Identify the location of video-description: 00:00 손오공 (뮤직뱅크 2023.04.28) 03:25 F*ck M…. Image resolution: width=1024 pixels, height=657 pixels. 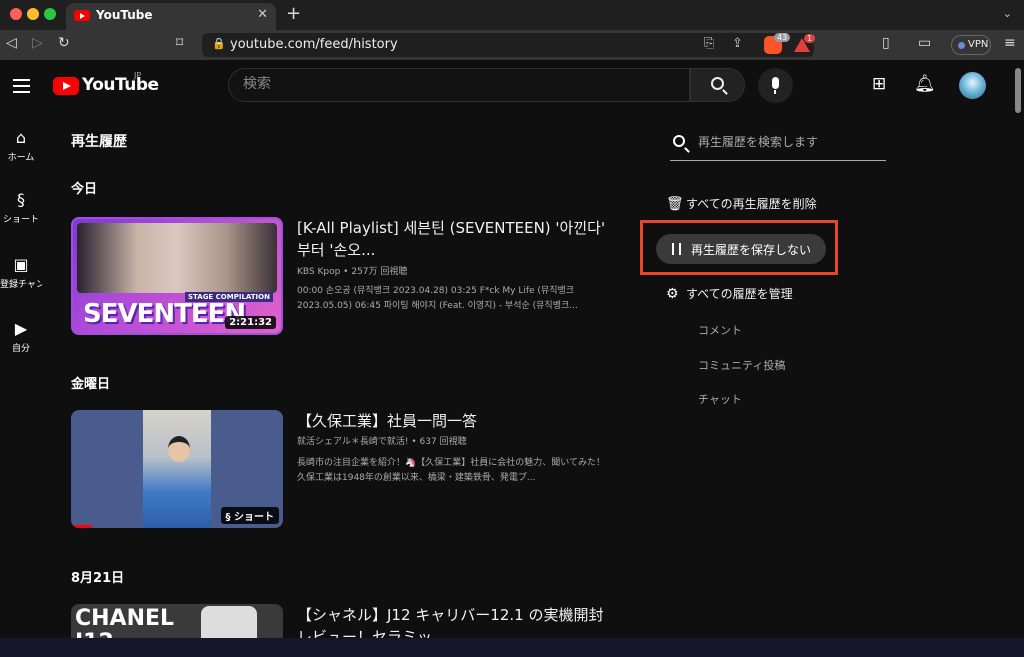
(437, 298).